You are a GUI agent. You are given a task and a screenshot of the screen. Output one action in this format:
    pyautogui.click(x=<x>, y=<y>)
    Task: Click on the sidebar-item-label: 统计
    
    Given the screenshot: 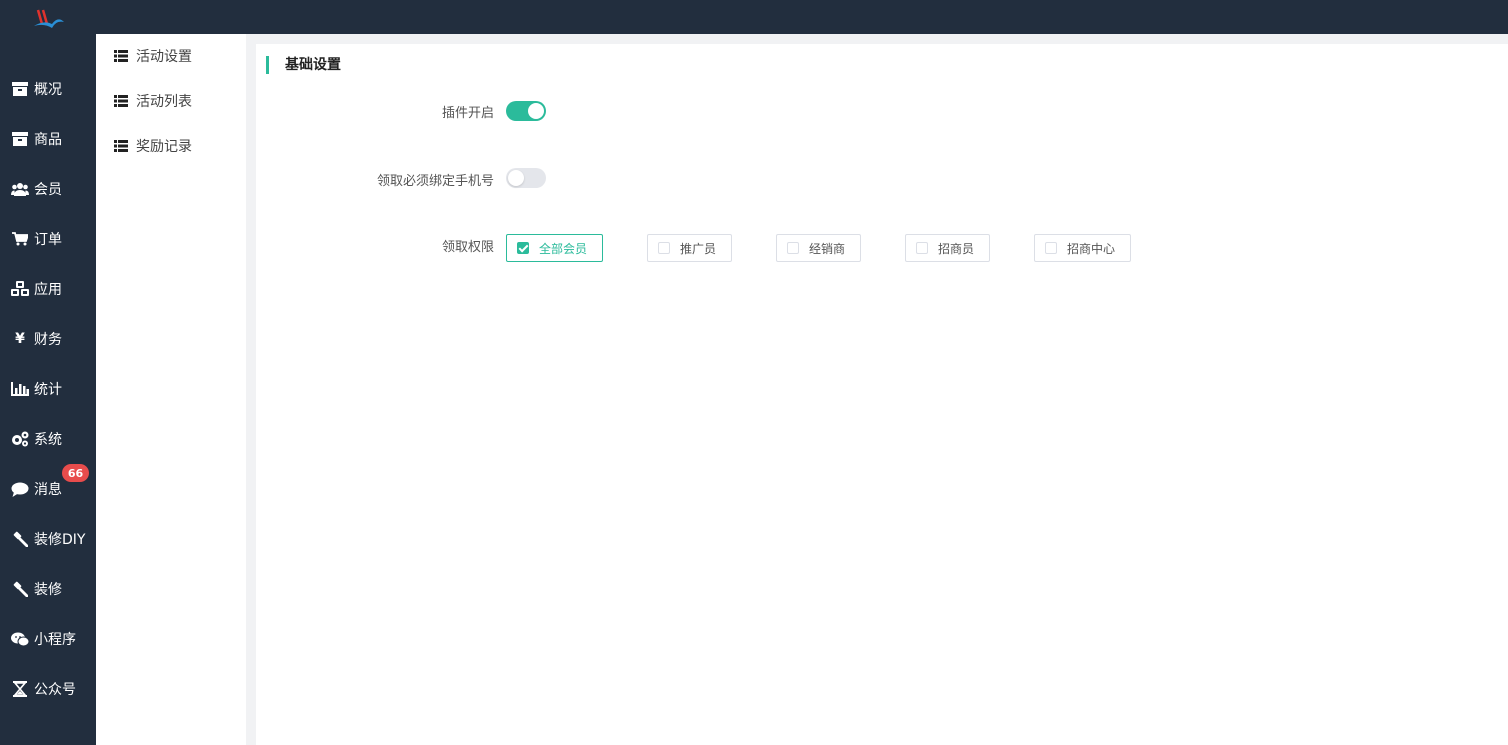 What is the action you would take?
    pyautogui.click(x=48, y=390)
    